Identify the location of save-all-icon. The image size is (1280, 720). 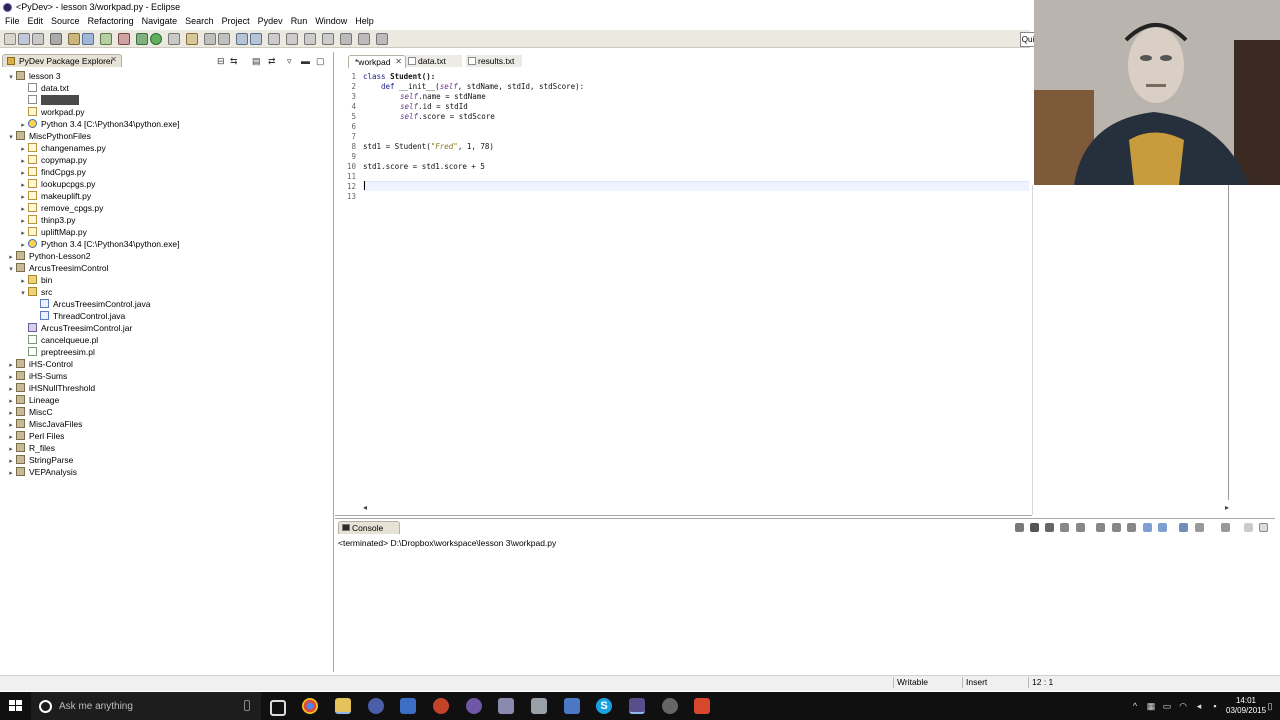
(38, 39).